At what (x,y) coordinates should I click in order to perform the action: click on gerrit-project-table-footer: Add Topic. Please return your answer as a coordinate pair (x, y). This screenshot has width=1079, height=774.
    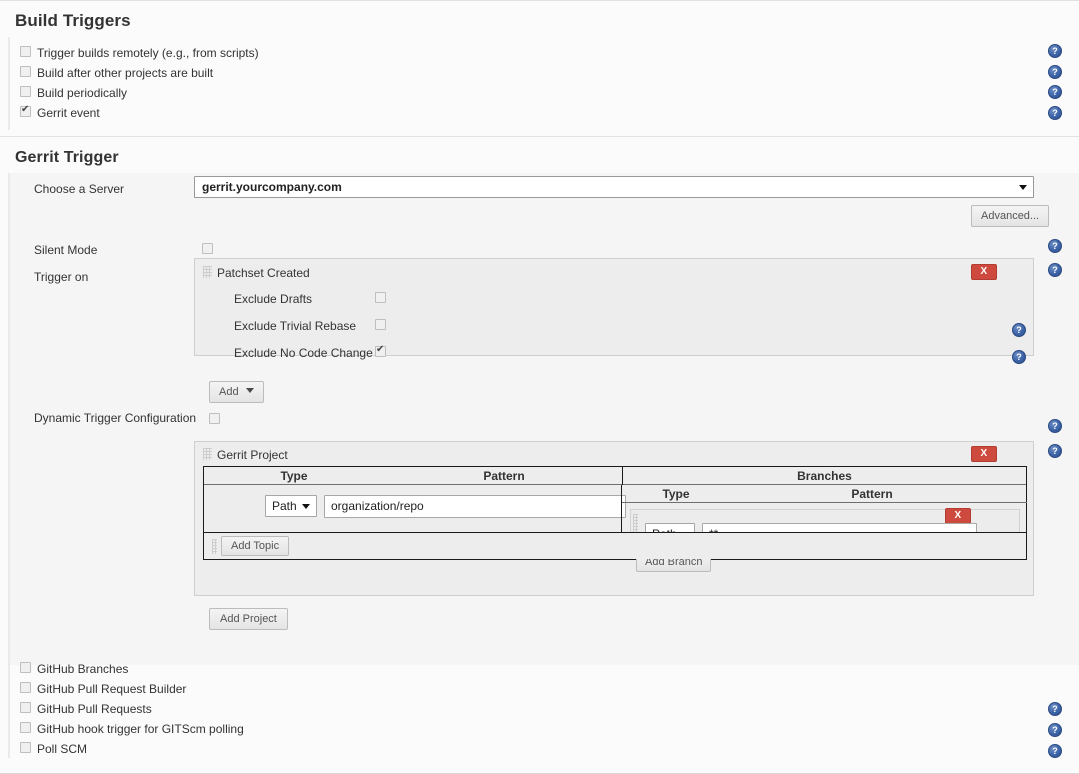
    Looking at the image, I should click on (615, 545).